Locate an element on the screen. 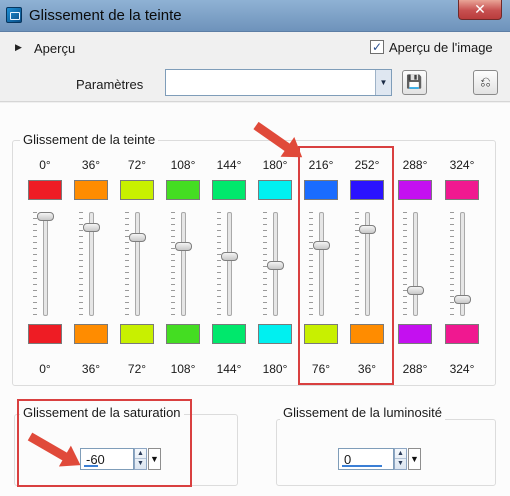  luminosity-spin-buttons: ▲ ▼ is located at coordinates (400, 459).